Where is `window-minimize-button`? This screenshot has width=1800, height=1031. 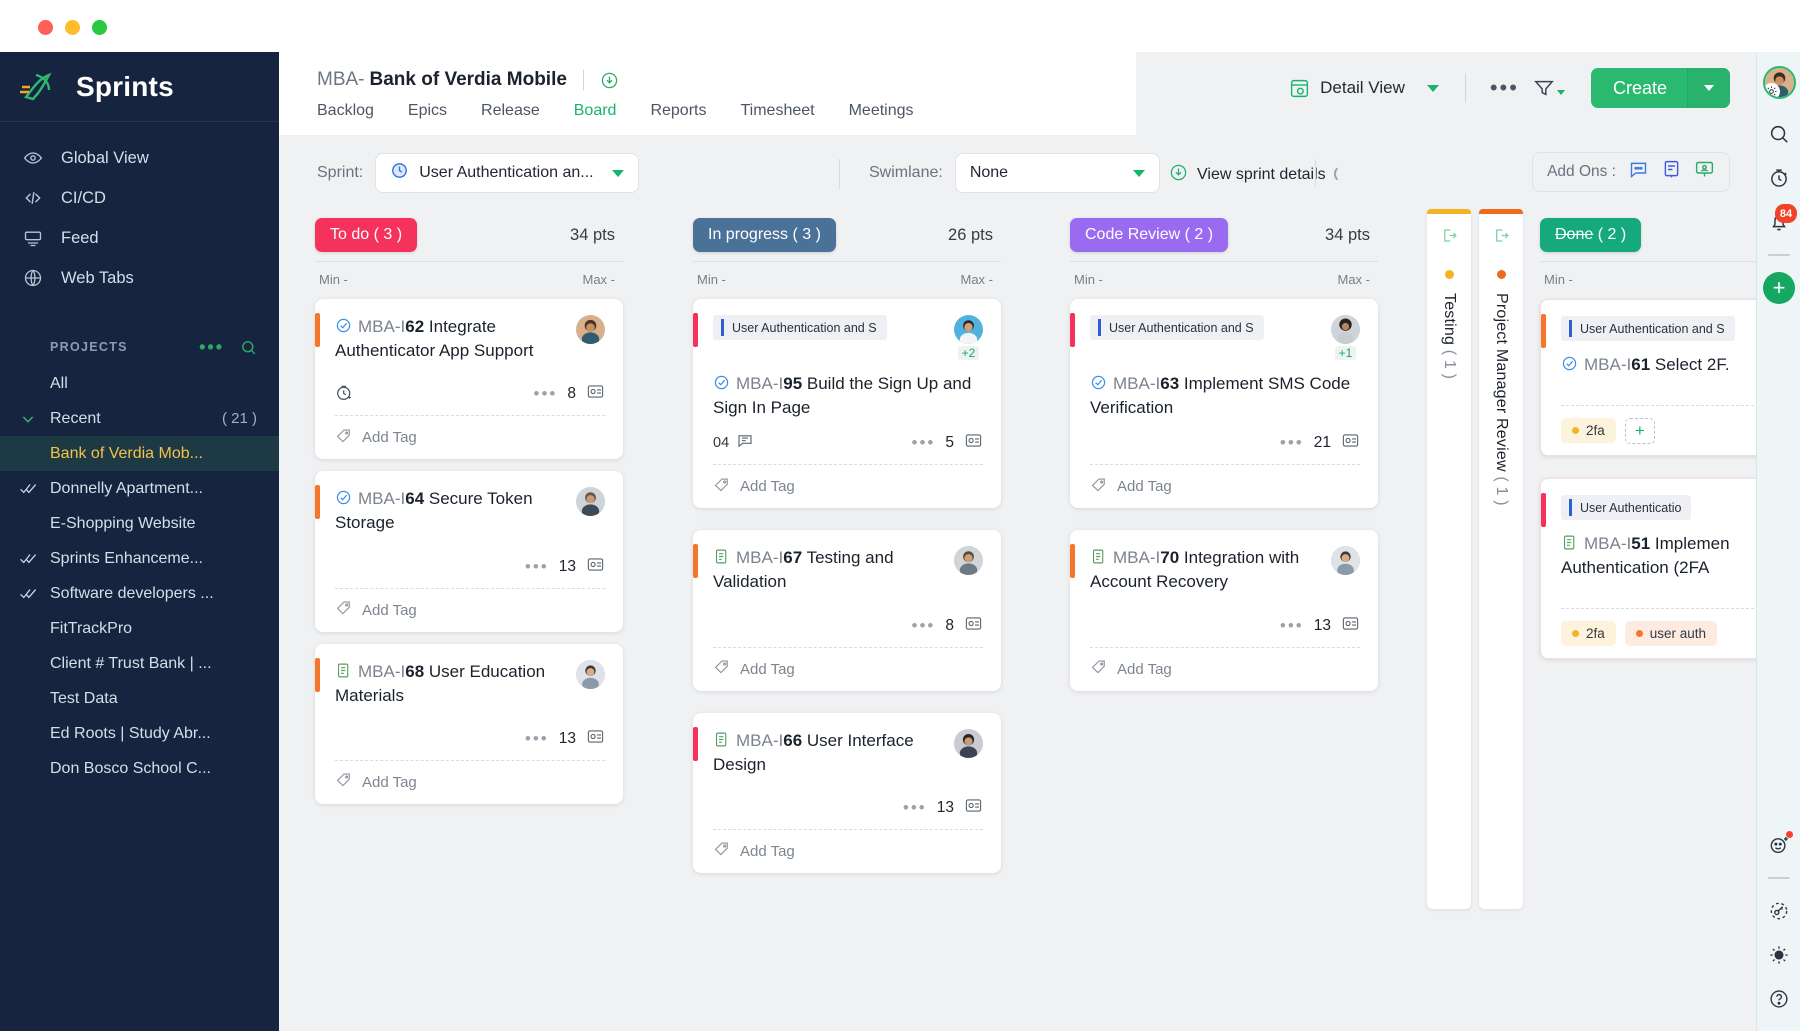
window-minimize-button is located at coordinates (72, 27).